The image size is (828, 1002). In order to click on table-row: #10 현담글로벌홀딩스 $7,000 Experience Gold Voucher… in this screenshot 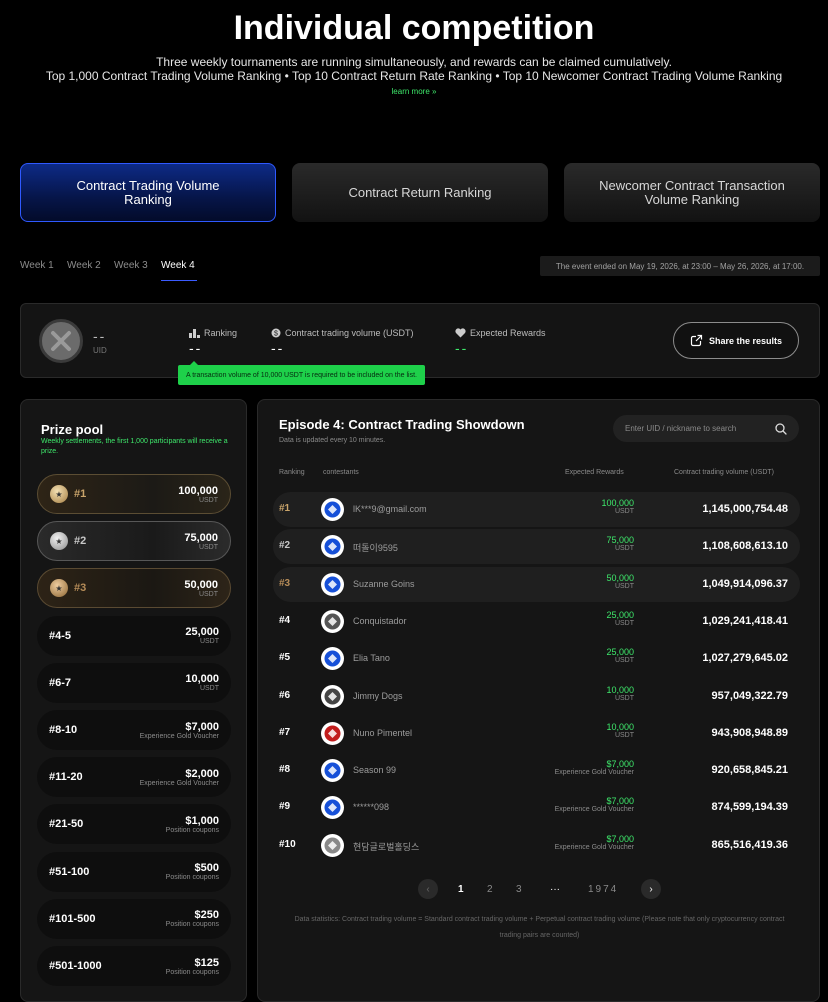, I will do `click(536, 845)`.